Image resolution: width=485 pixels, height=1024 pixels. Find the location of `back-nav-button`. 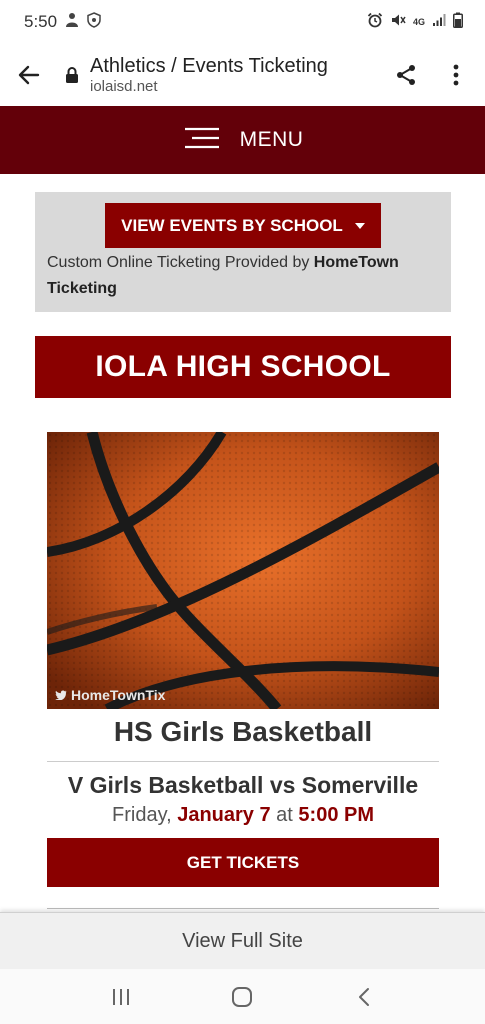

back-nav-button is located at coordinates (364, 997).